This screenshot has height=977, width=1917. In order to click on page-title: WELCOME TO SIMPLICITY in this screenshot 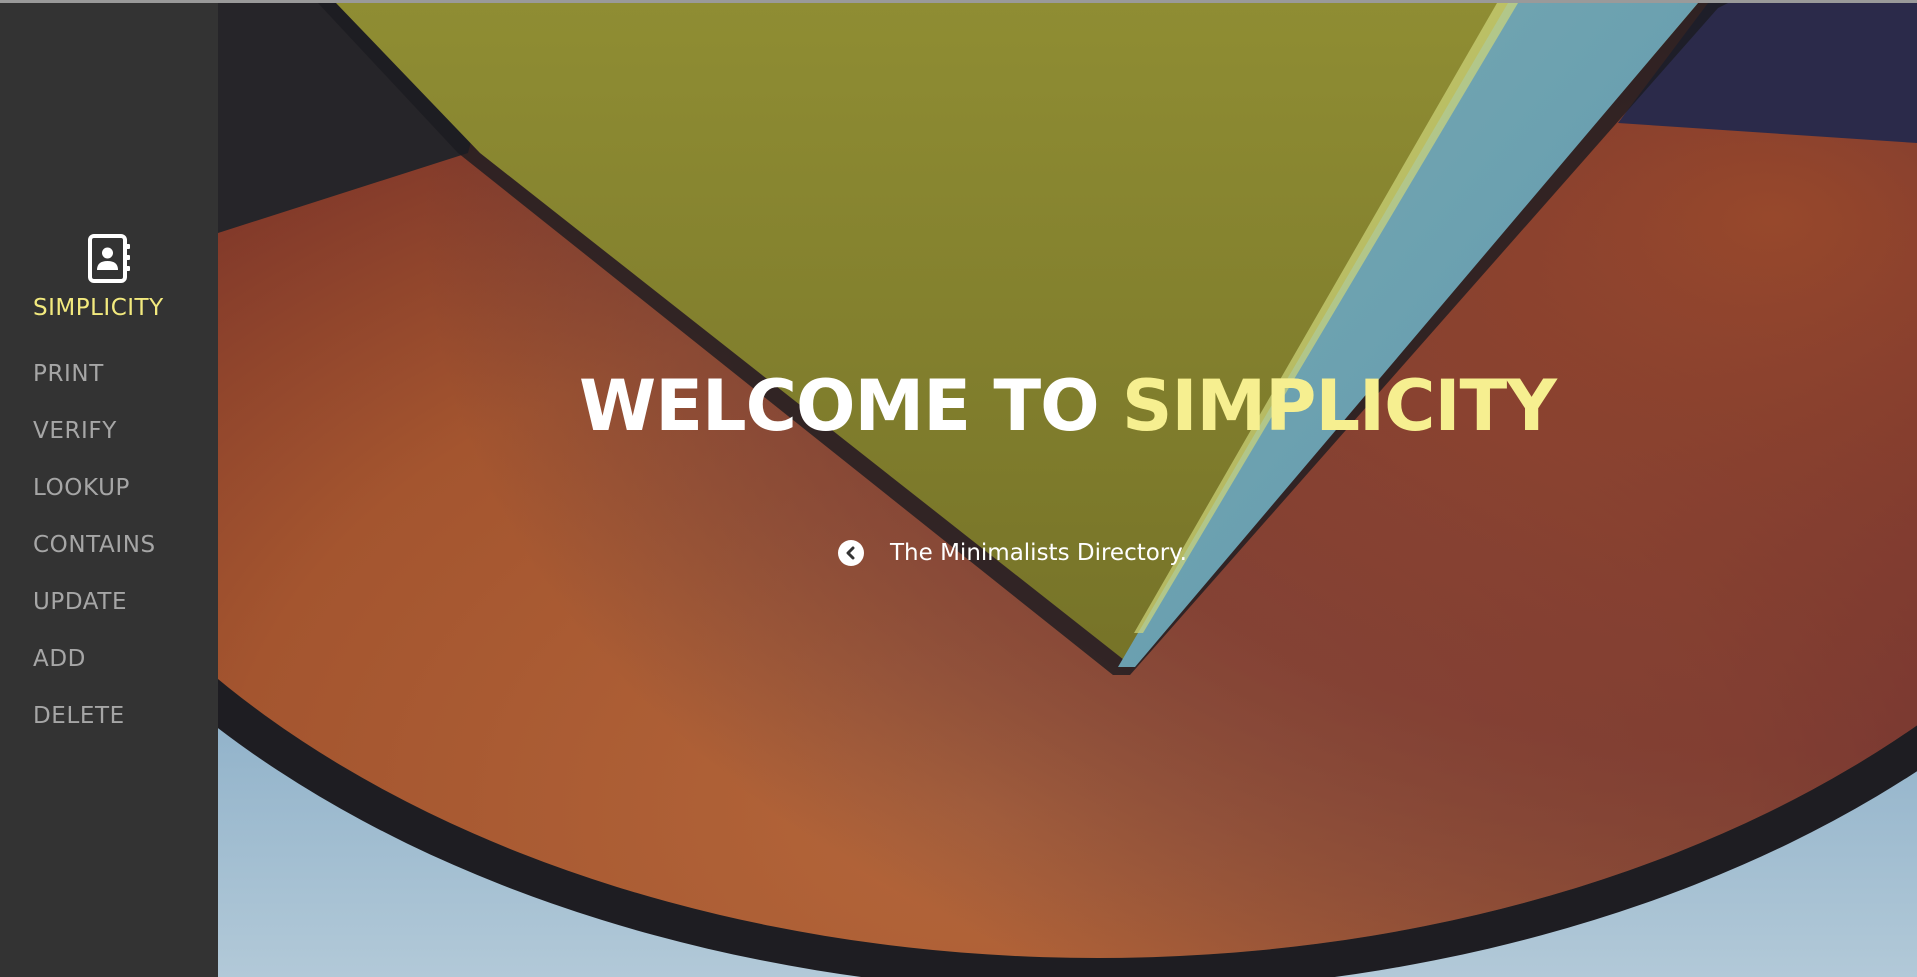, I will do `click(1067, 406)`.